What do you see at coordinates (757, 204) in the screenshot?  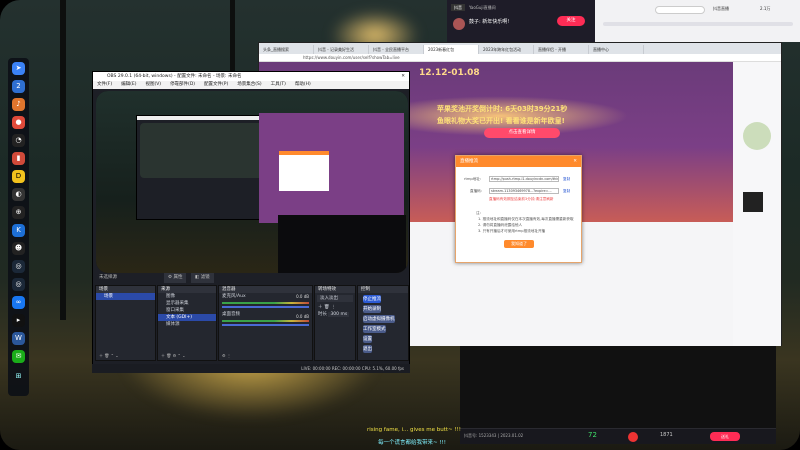 I see `right-sidebar` at bounding box center [757, 204].